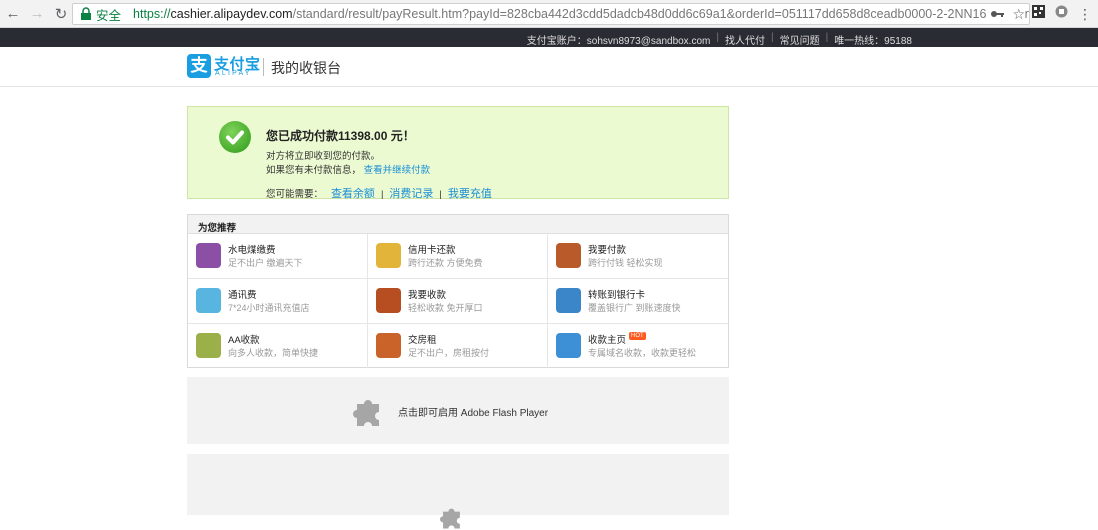  What do you see at coordinates (445, 308) in the screenshot?
I see `recommend-item-subtitle: 轻松收款 免开厚口` at bounding box center [445, 308].